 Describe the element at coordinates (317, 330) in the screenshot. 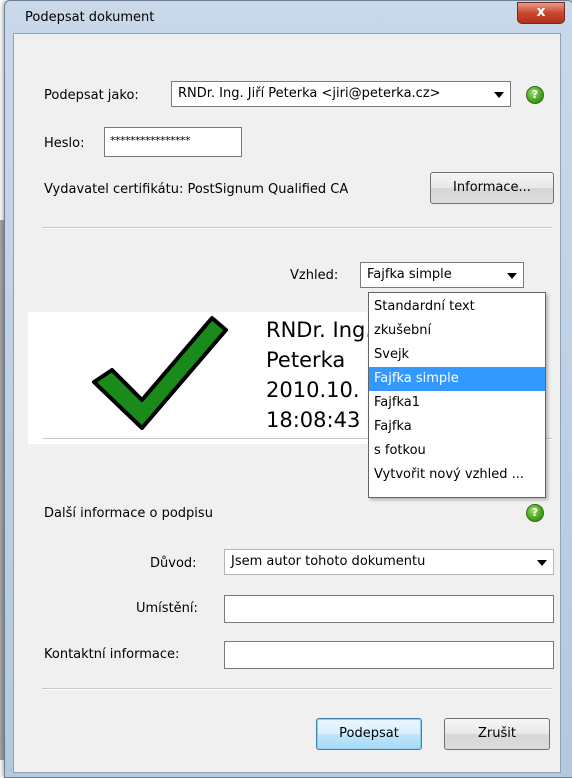

I see `preview-line-1: RNDr. Ing.` at that location.